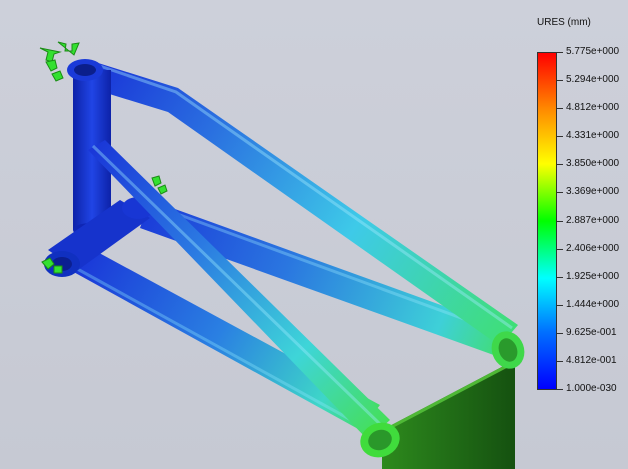 This screenshot has height=469, width=628. What do you see at coordinates (593, 135) in the screenshot?
I see `scale-tick-label: 4.331e+000` at bounding box center [593, 135].